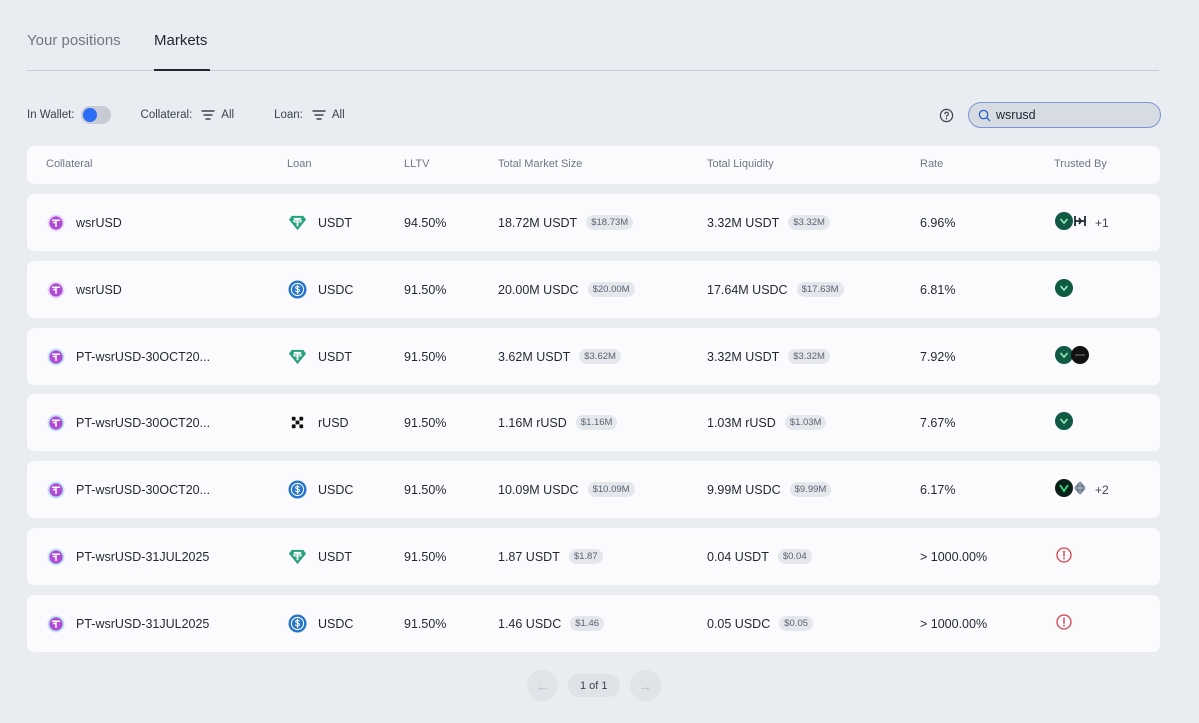 This screenshot has width=1199, height=723. Describe the element at coordinates (1080, 489) in the screenshot. I see `diamond-icon` at that location.